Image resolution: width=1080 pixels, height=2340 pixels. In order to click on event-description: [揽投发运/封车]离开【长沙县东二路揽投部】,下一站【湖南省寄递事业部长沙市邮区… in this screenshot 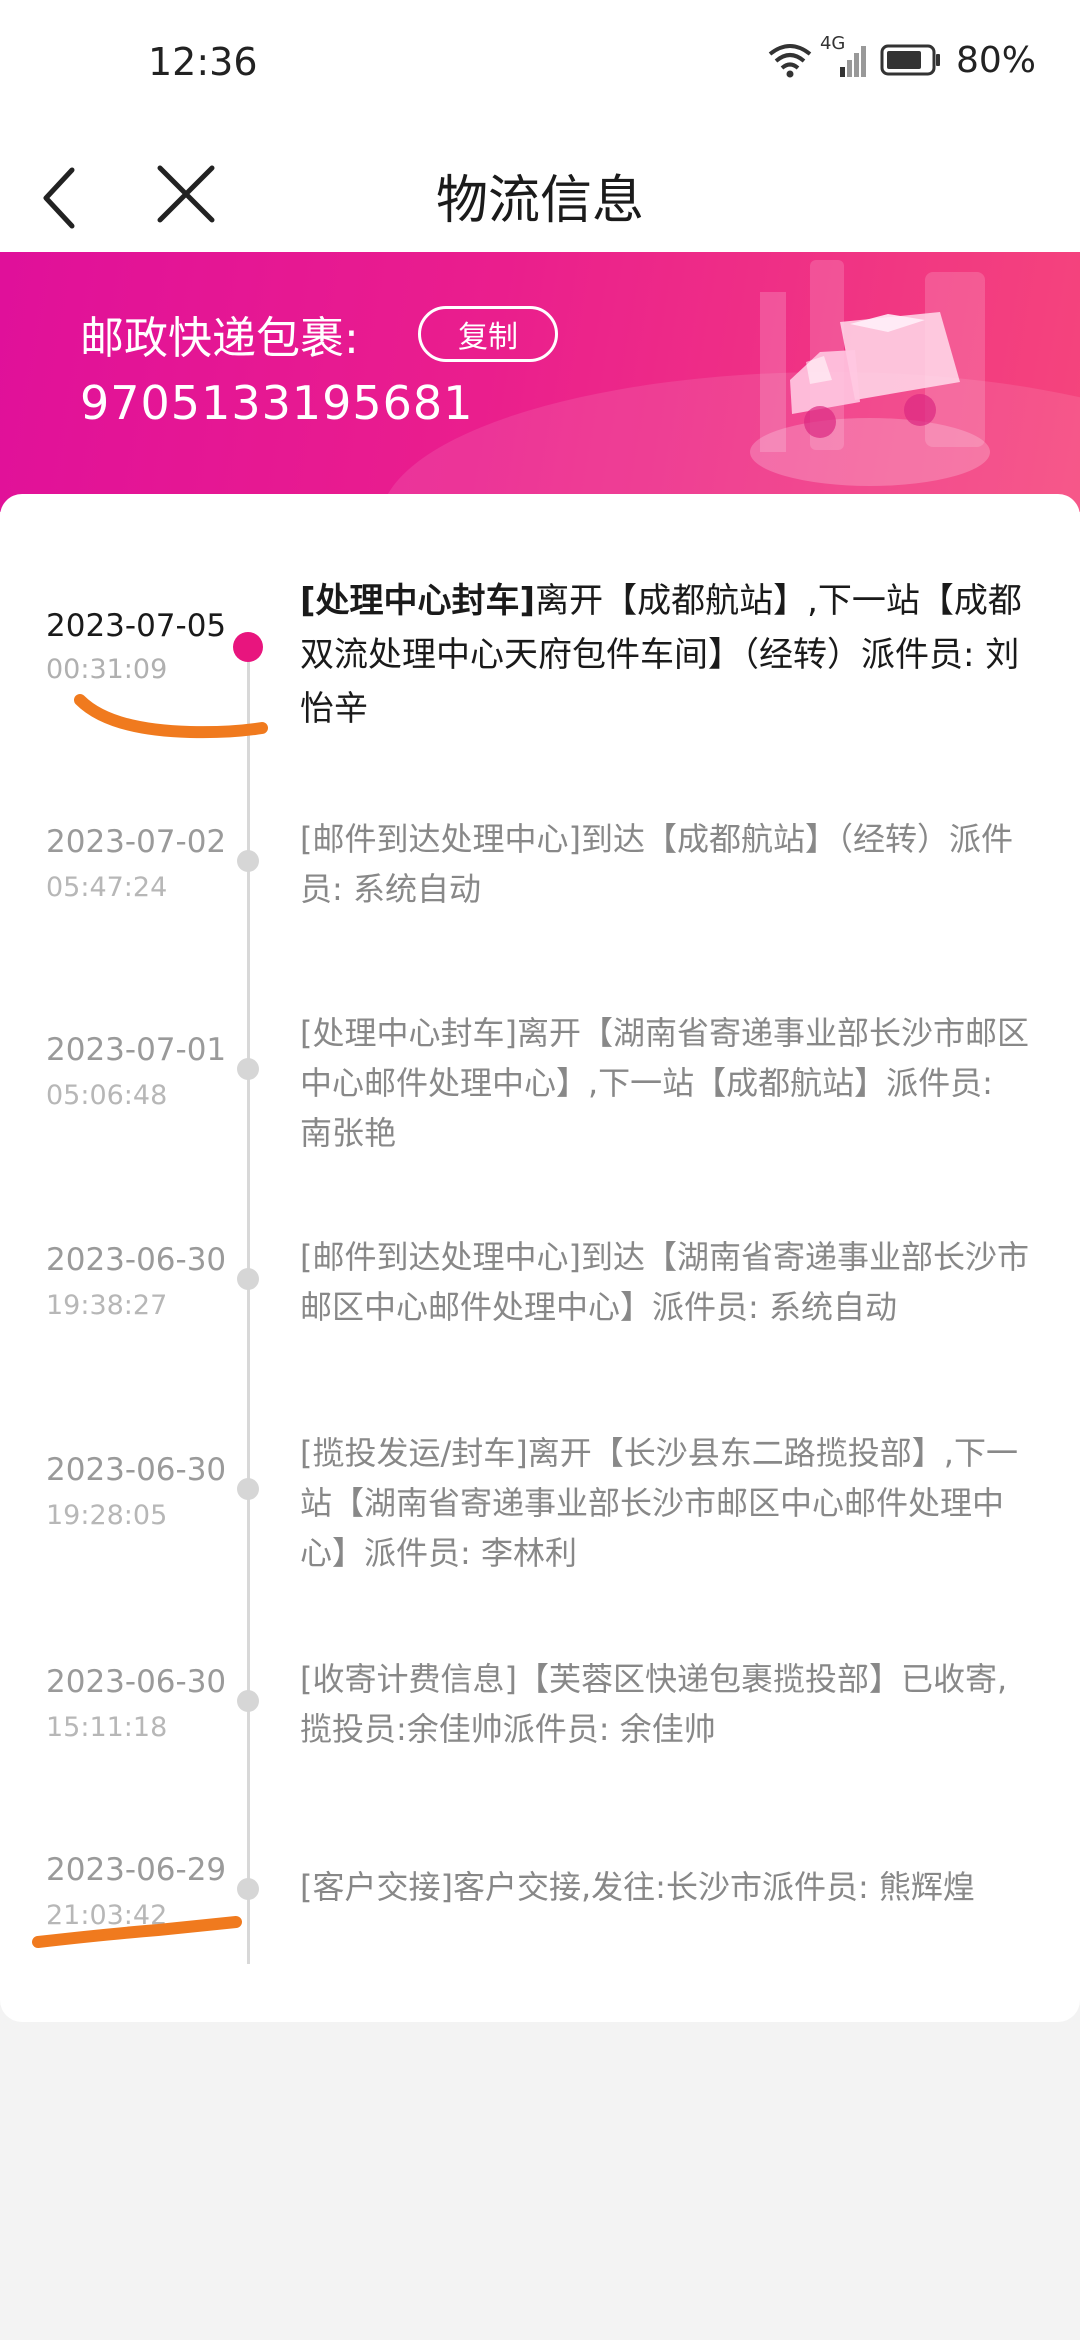, I will do `click(665, 1503)`.